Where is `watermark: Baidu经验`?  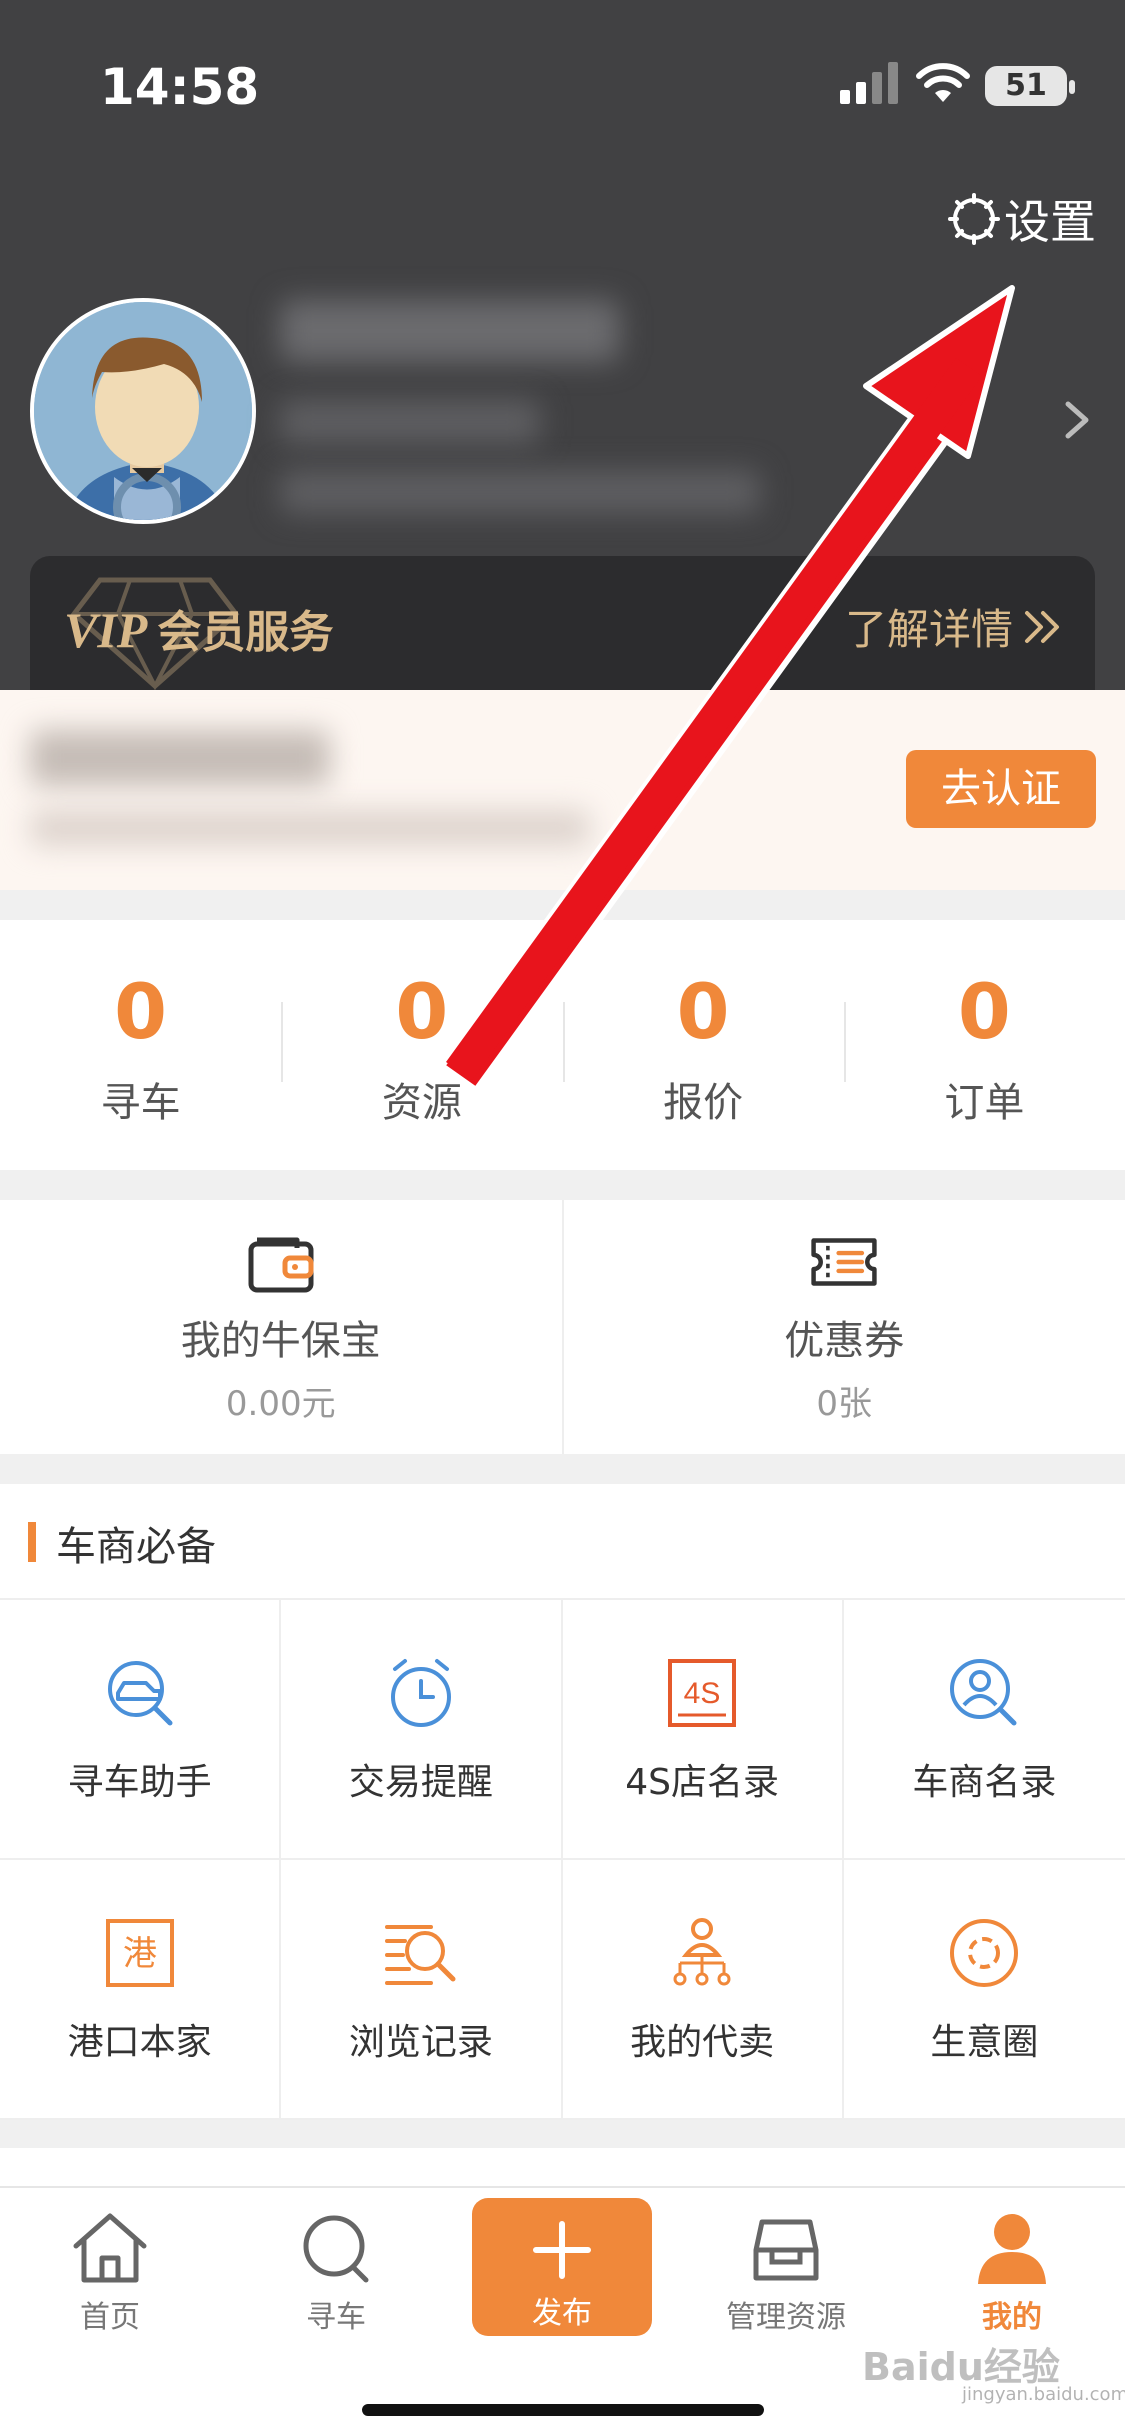
watermark: Baidu经验 is located at coordinates (961, 2367).